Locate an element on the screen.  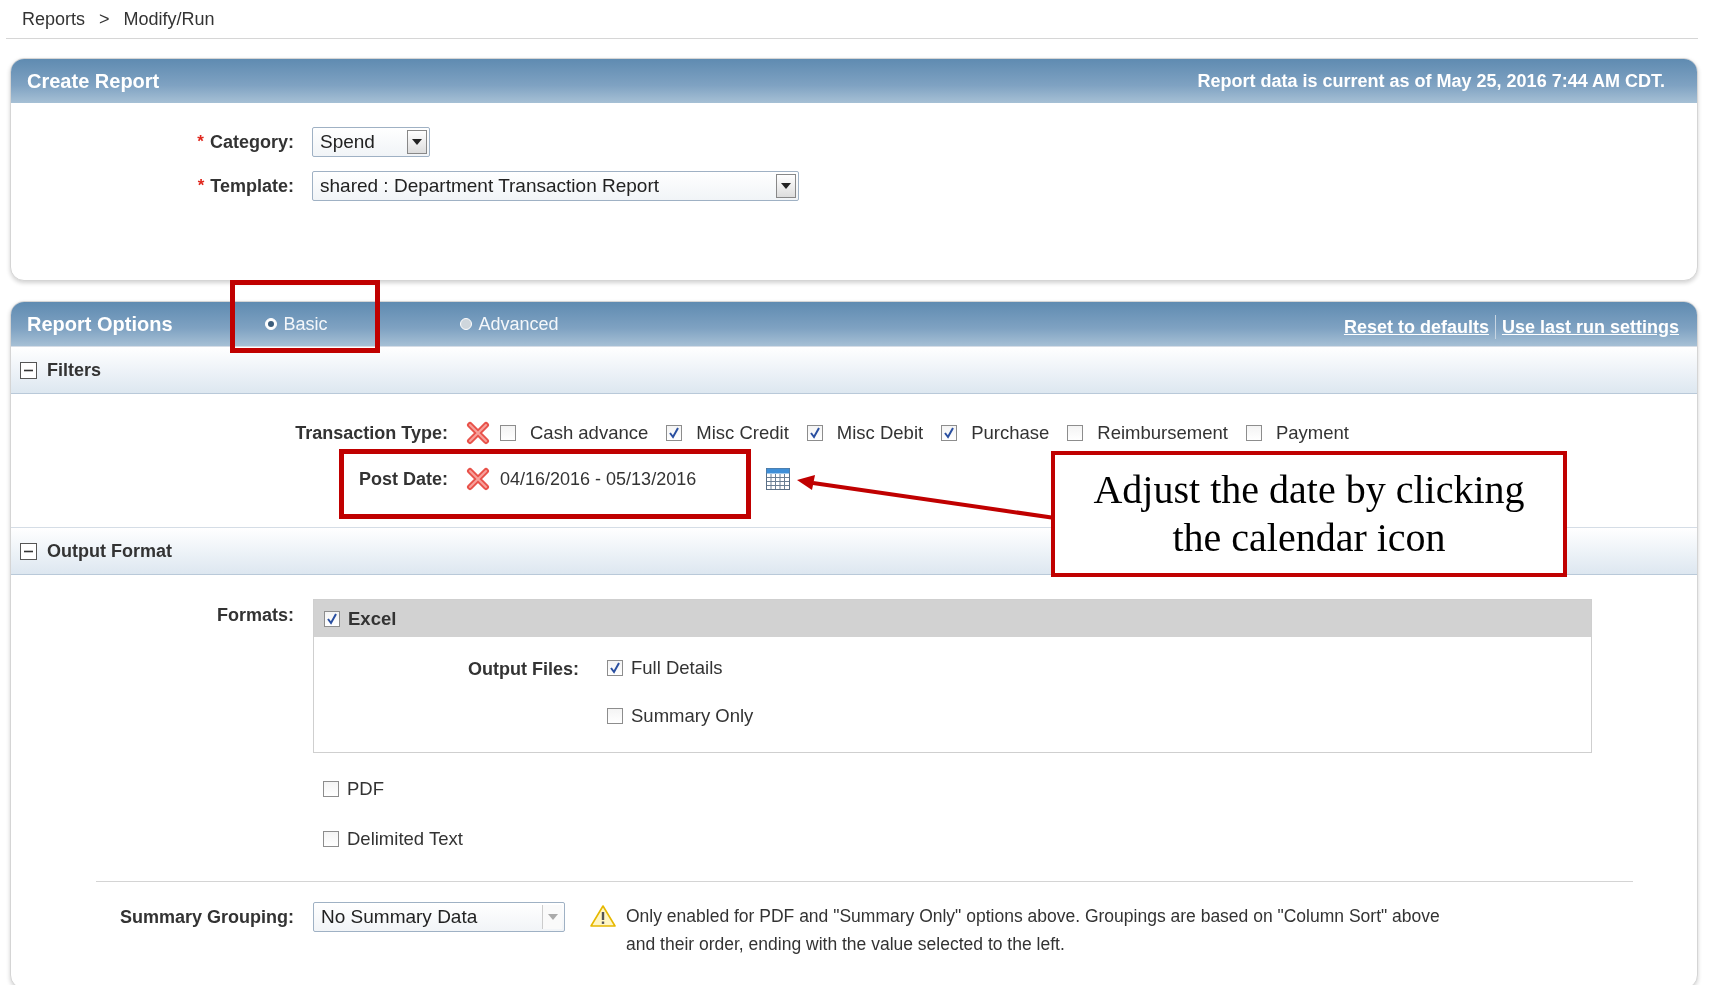
warning-icon is located at coordinates (603, 916).